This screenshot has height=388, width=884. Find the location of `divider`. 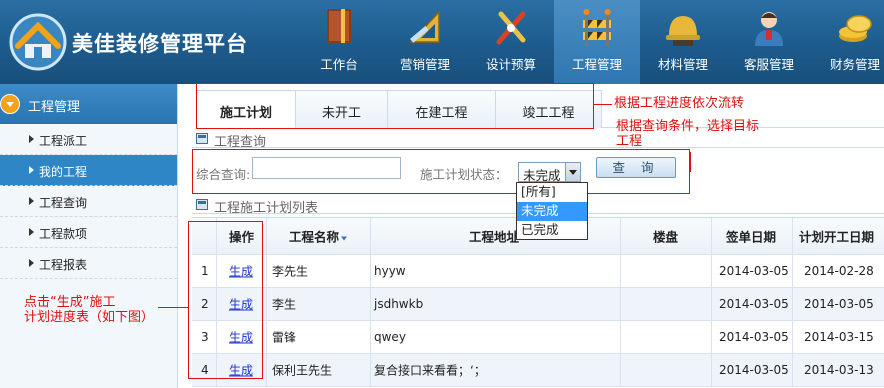

divider is located at coordinates (538, 147).